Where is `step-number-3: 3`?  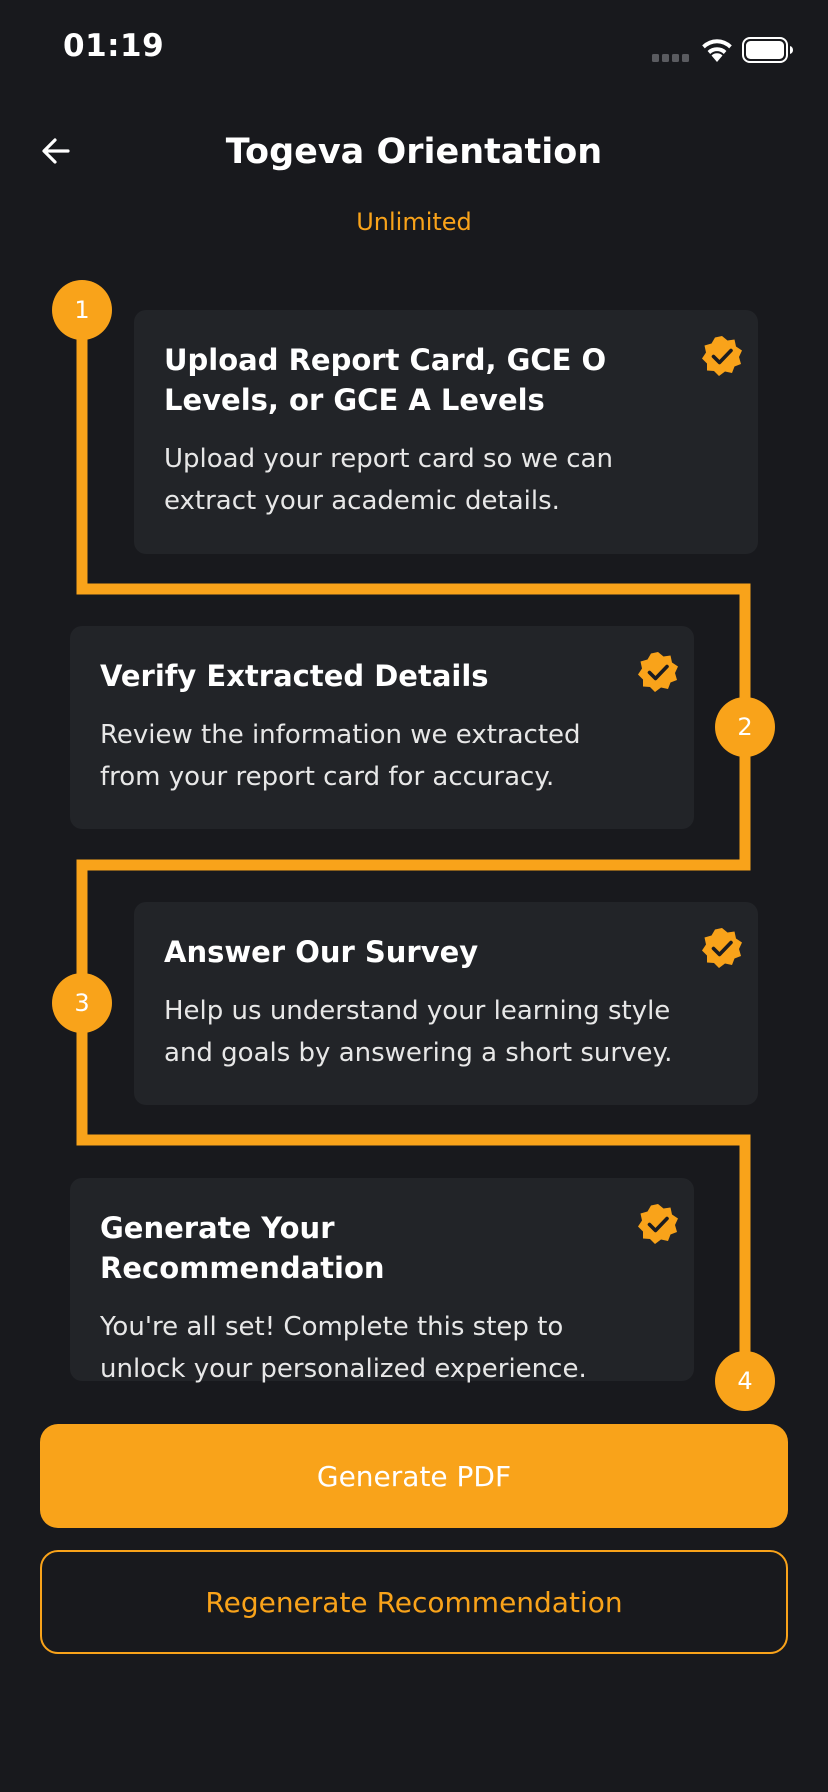 step-number-3: 3 is located at coordinates (82, 1003).